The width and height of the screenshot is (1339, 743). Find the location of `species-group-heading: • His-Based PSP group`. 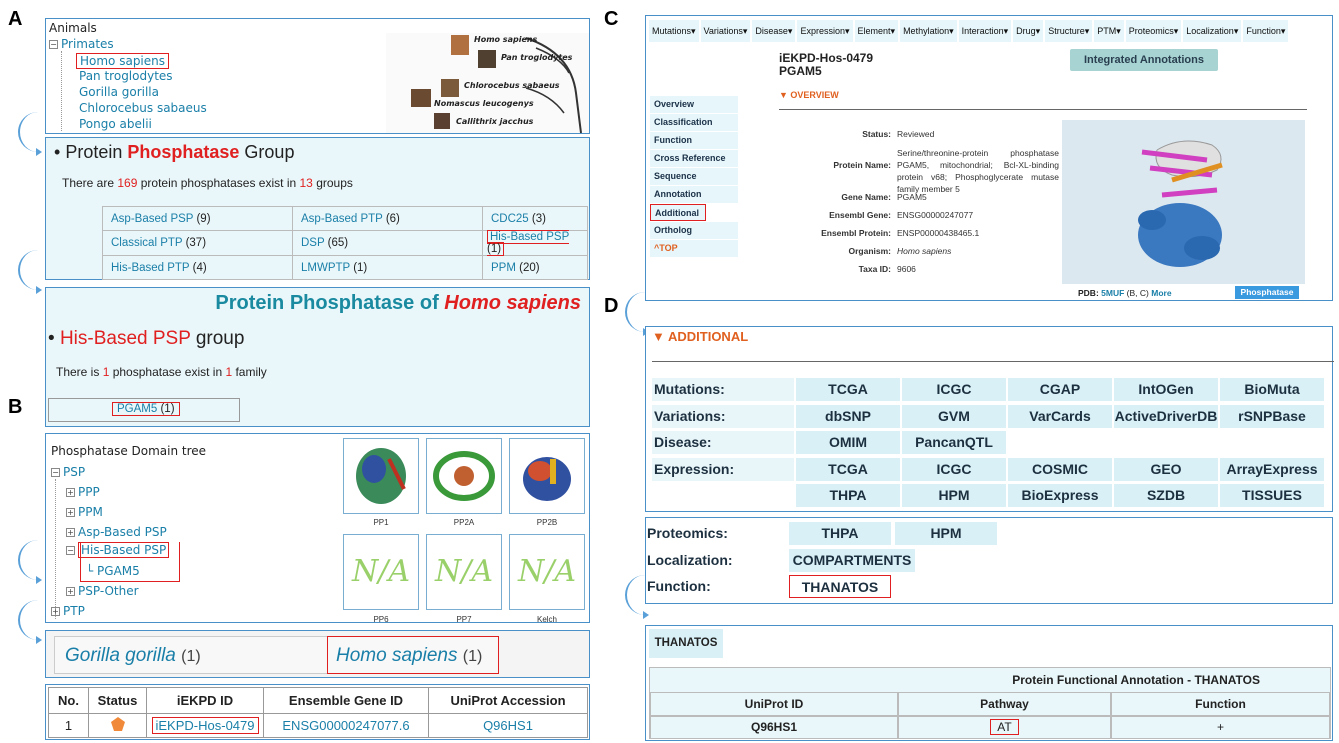

species-group-heading: • His-Based PSP group is located at coordinates (146, 338).